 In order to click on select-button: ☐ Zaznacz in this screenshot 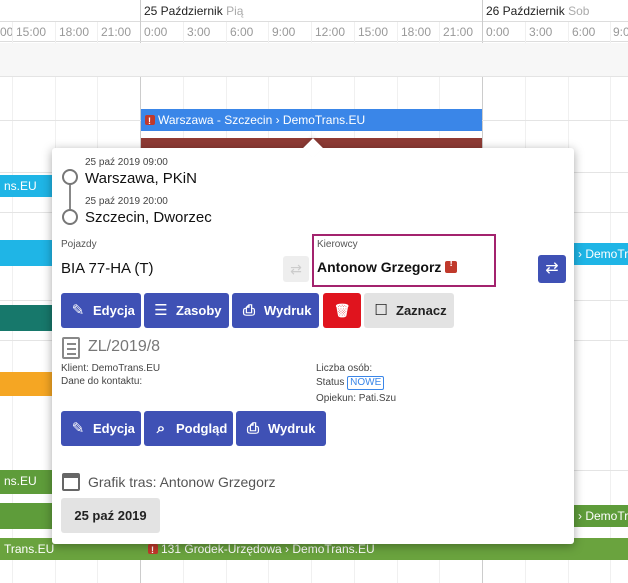, I will do `click(409, 310)`.